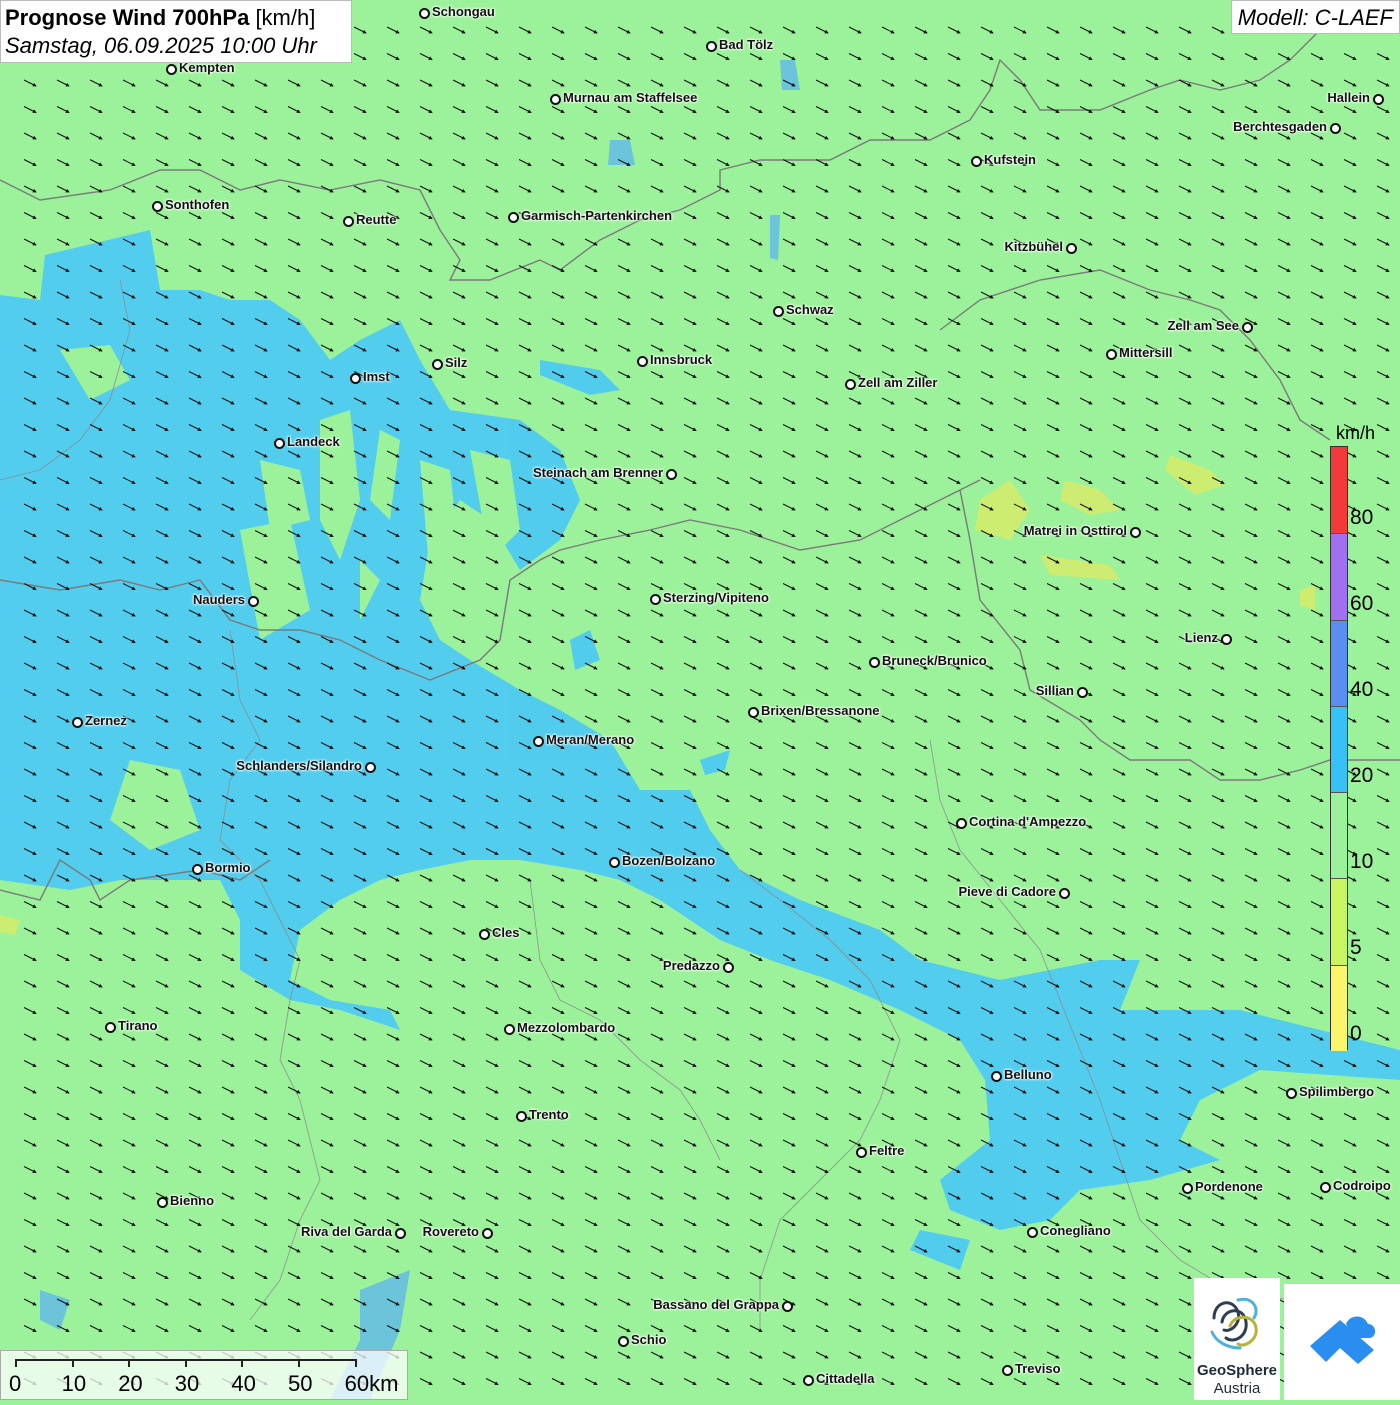 Image resolution: width=1400 pixels, height=1405 pixels. I want to click on city-label: Silz, so click(456, 362).